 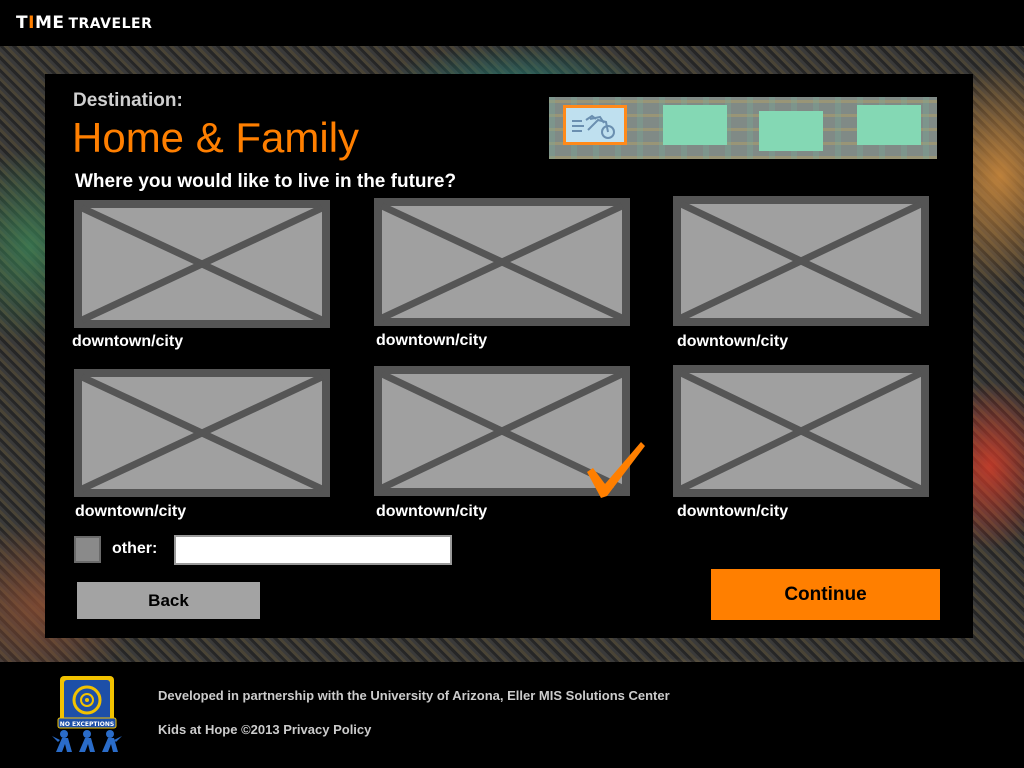 What do you see at coordinates (216, 137) in the screenshot?
I see `page-title: Home & Family` at bounding box center [216, 137].